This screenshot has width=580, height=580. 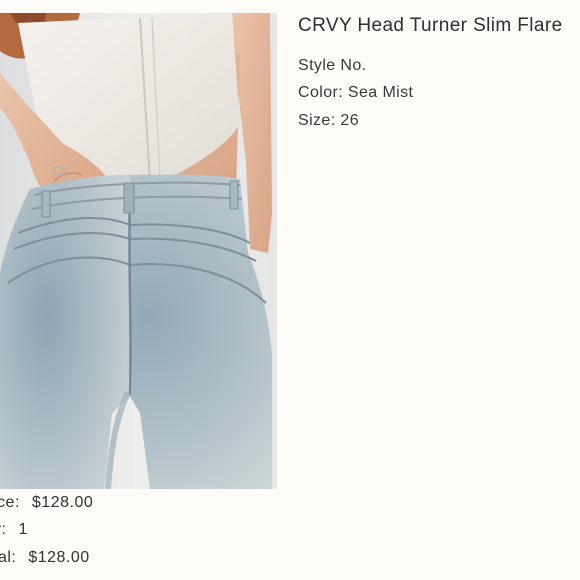 I want to click on quantity-value: 1, so click(x=23, y=529).